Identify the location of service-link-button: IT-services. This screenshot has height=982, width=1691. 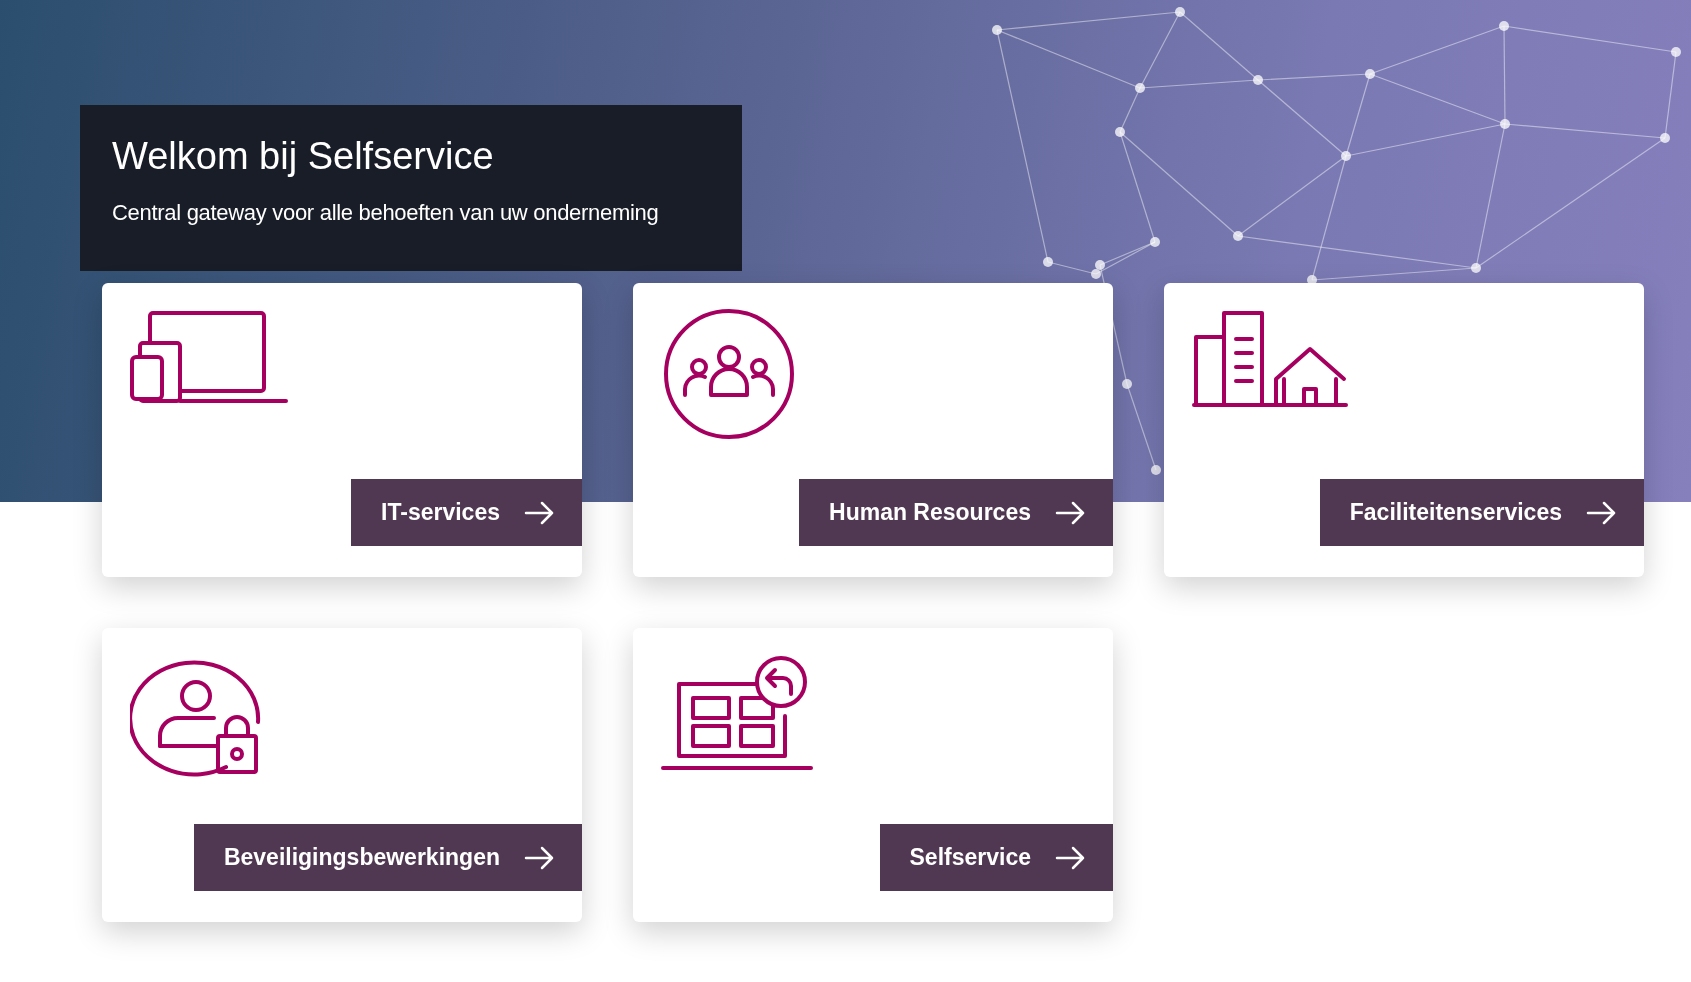
(466, 512).